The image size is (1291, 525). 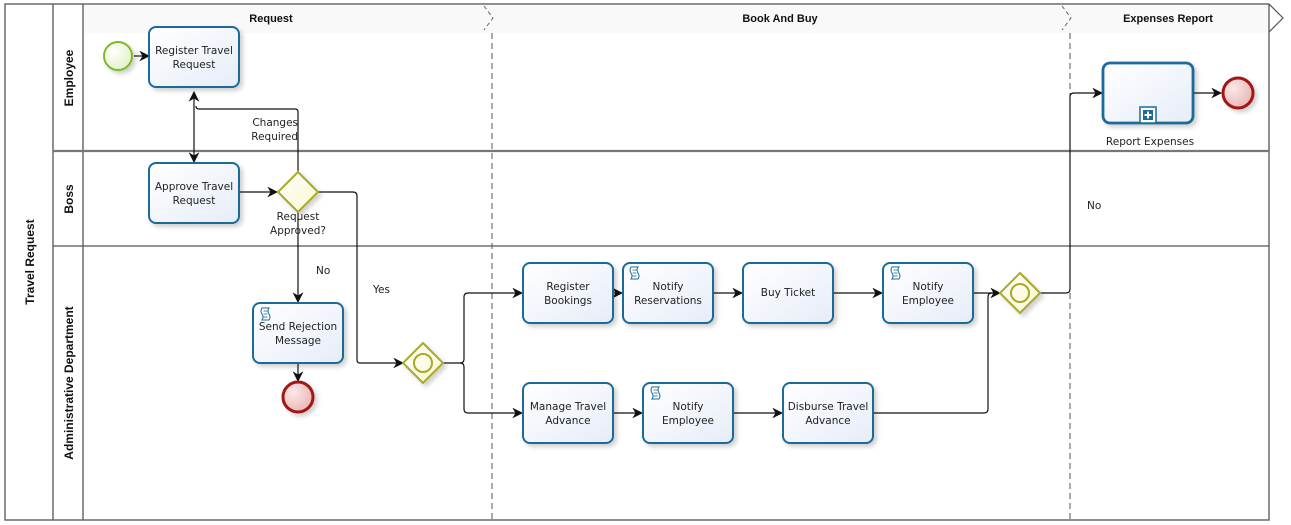 I want to click on flow-label-no-expenses: No, so click(x=1094, y=206).